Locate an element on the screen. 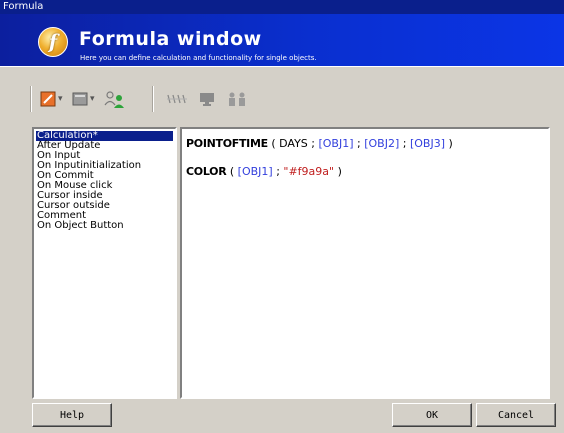  logo-letter: f is located at coordinates (53, 42).